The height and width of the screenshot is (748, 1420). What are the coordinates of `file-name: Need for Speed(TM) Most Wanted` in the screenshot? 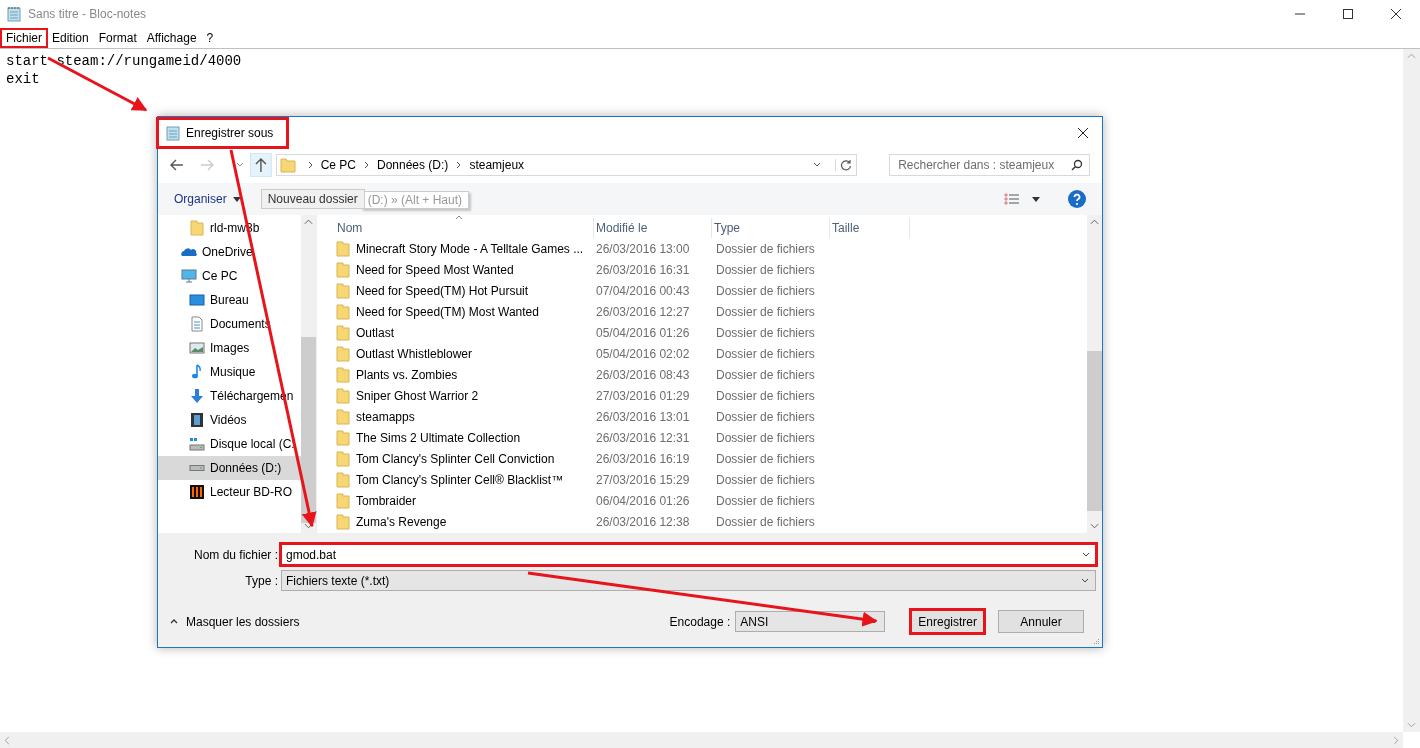 It's located at (447, 311).